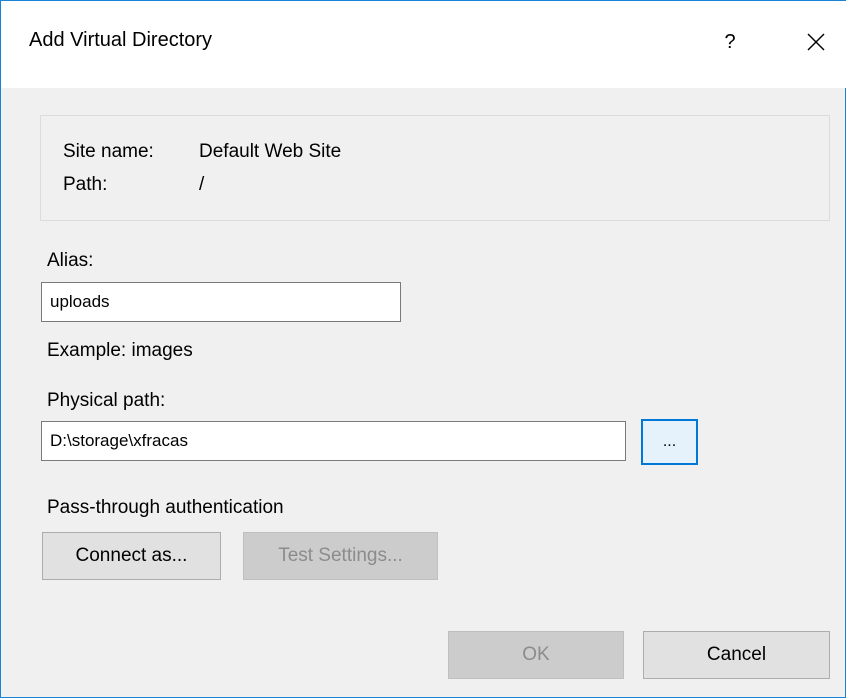 The image size is (846, 698). I want to click on help-button: ?, so click(730, 42).